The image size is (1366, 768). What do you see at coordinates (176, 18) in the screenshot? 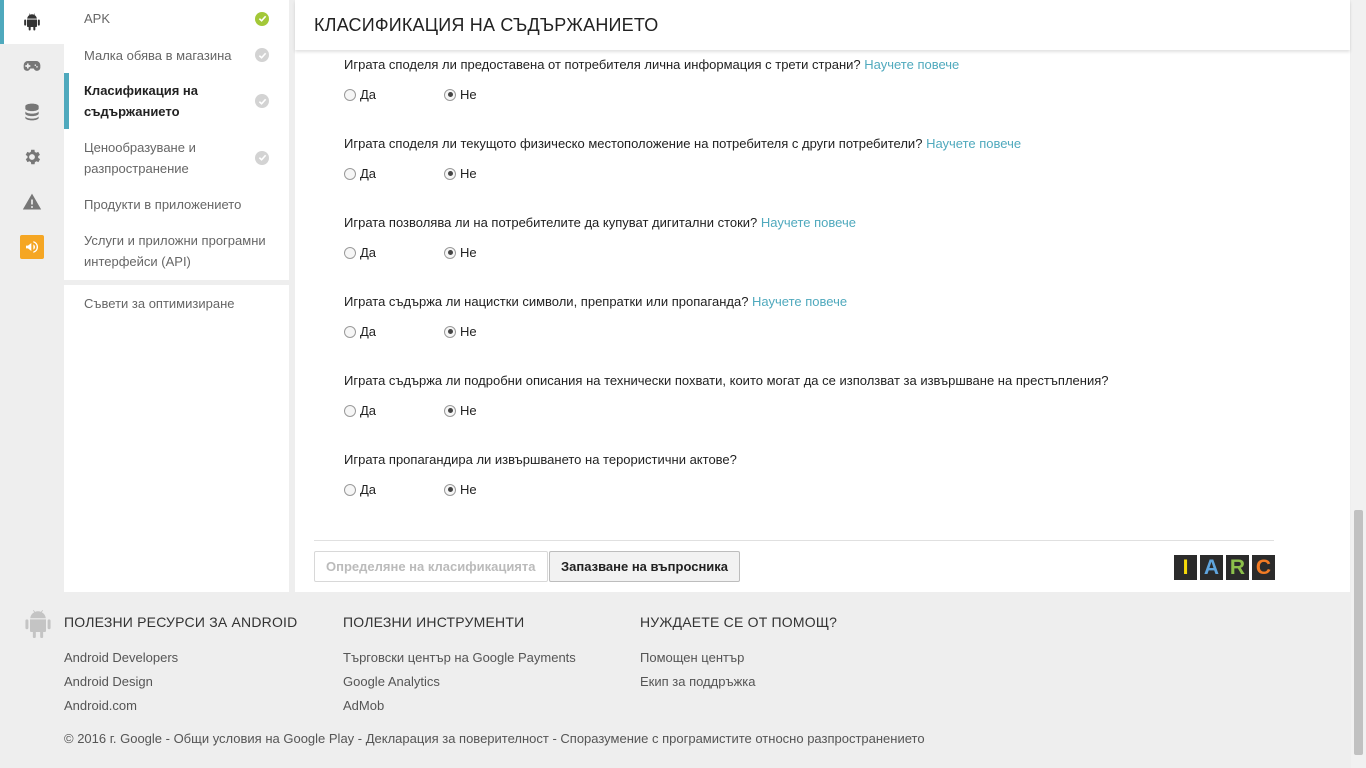
I see `sidebar-item-apk: APK` at bounding box center [176, 18].